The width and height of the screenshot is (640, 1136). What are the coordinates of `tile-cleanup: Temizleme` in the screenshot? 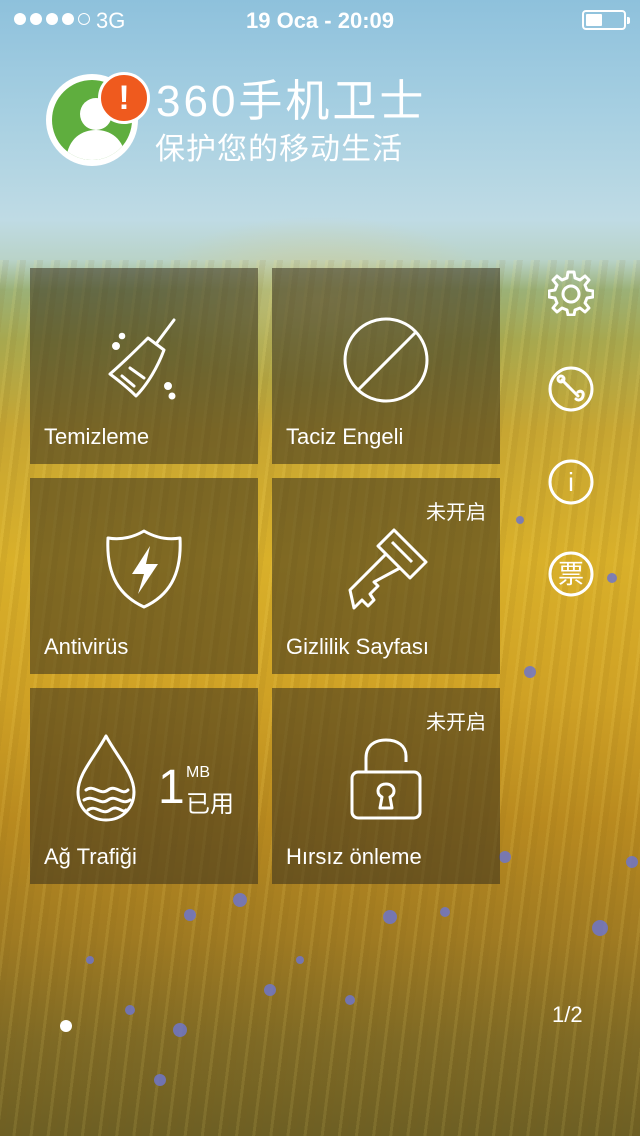 It's located at (144, 366).